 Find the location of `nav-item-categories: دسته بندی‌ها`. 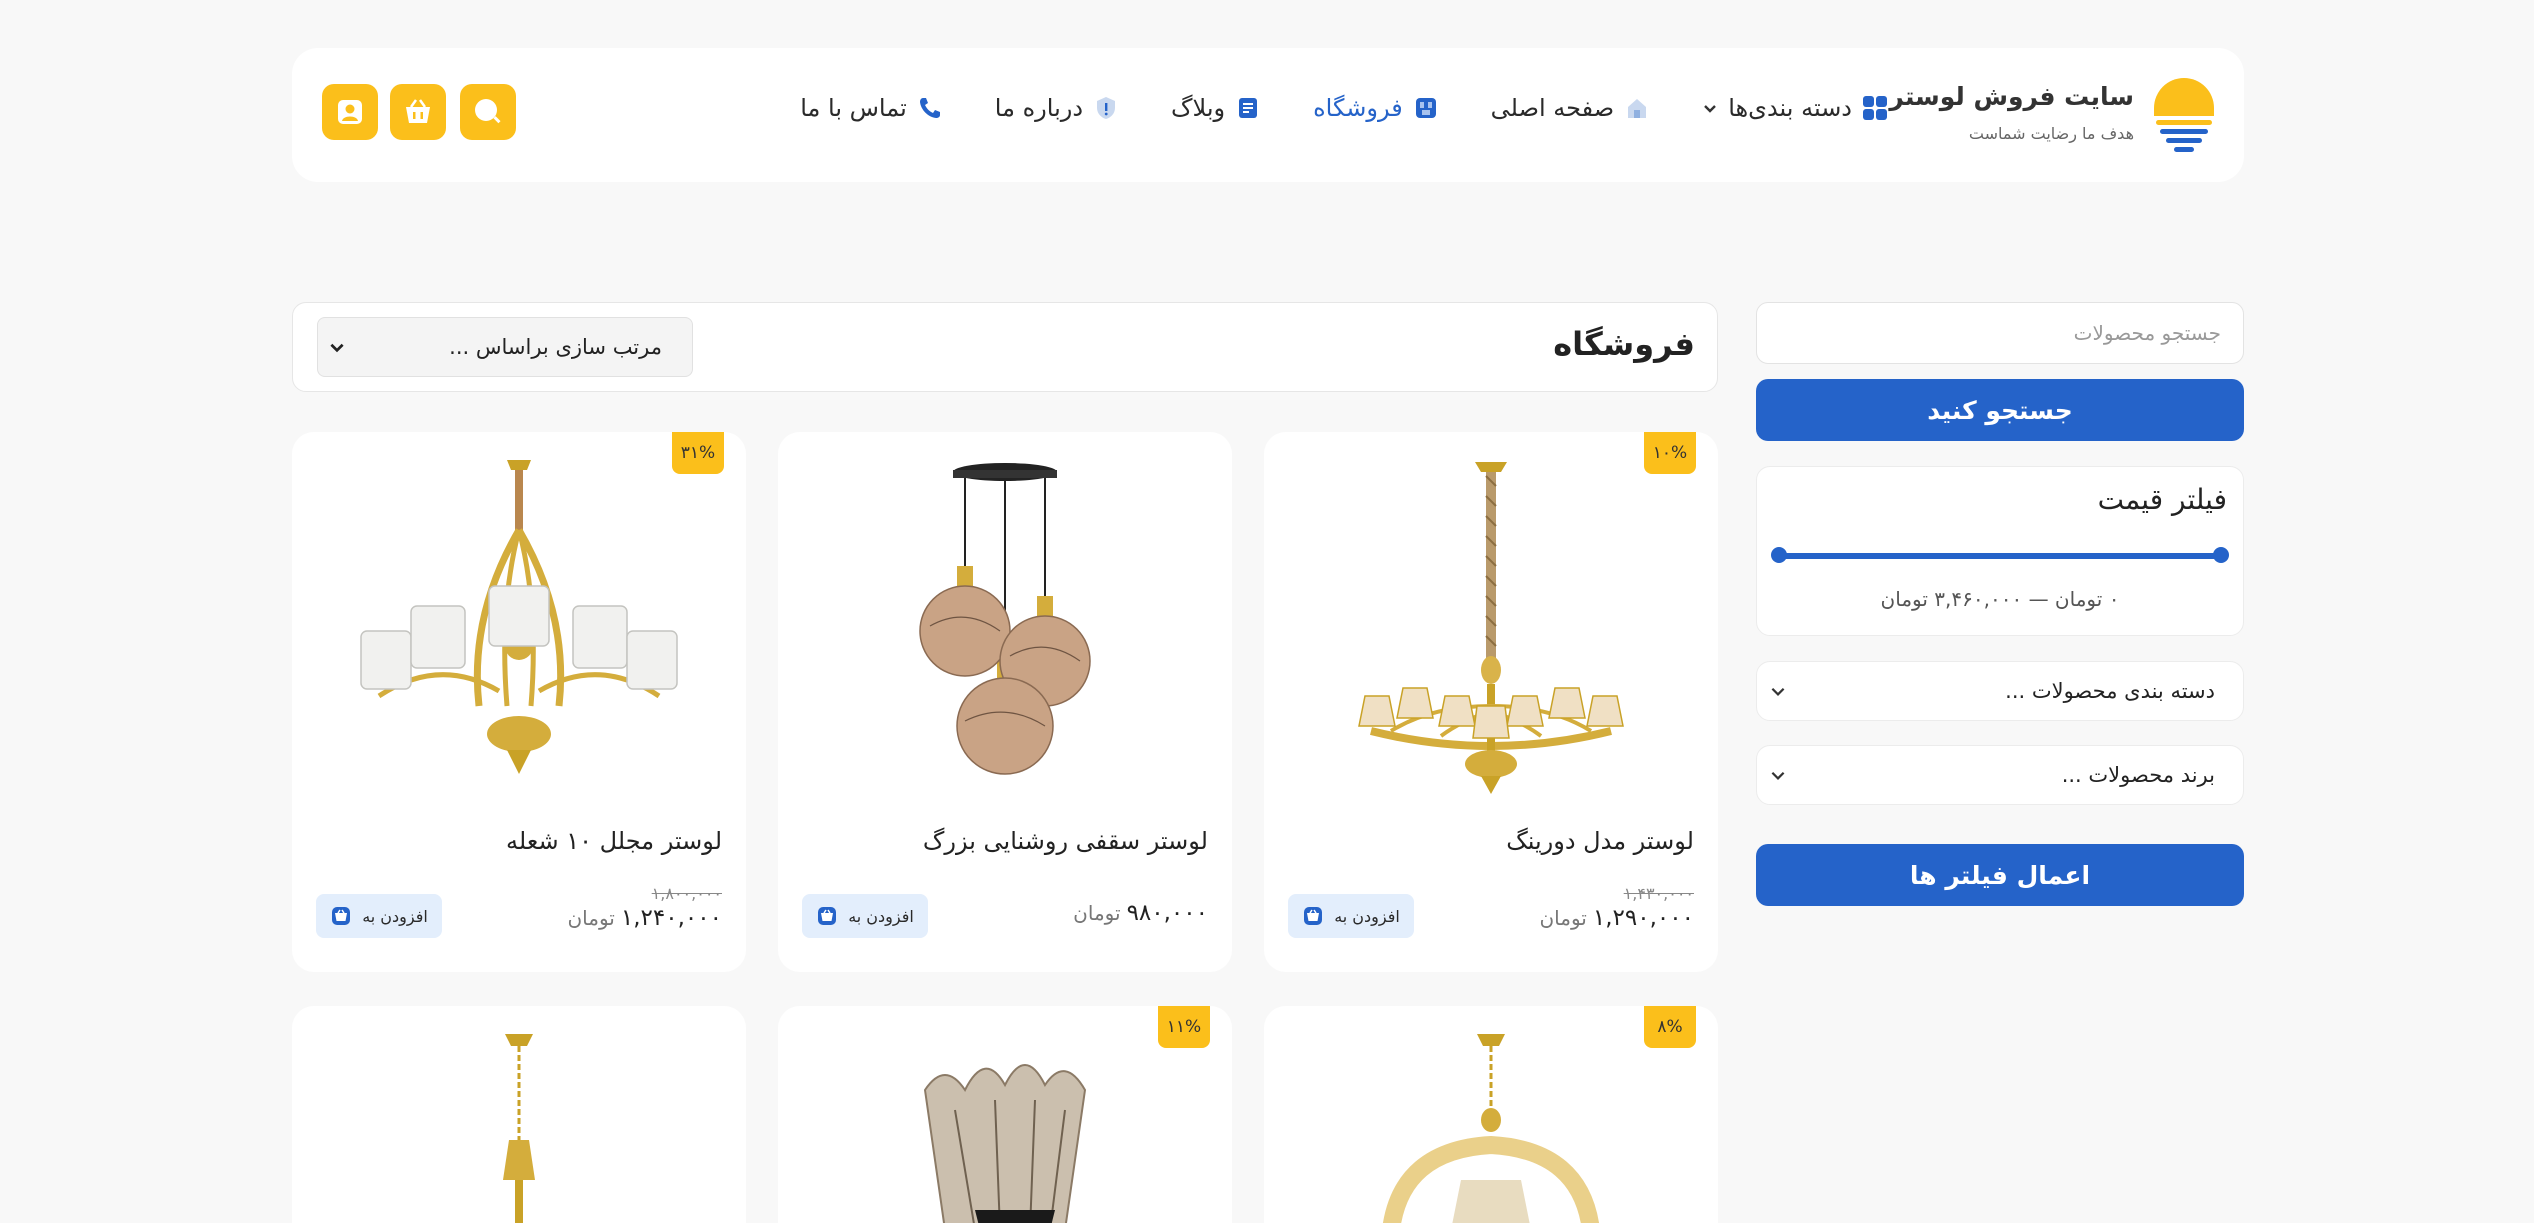

nav-item-categories: دسته بندی‌ها is located at coordinates (1795, 108).